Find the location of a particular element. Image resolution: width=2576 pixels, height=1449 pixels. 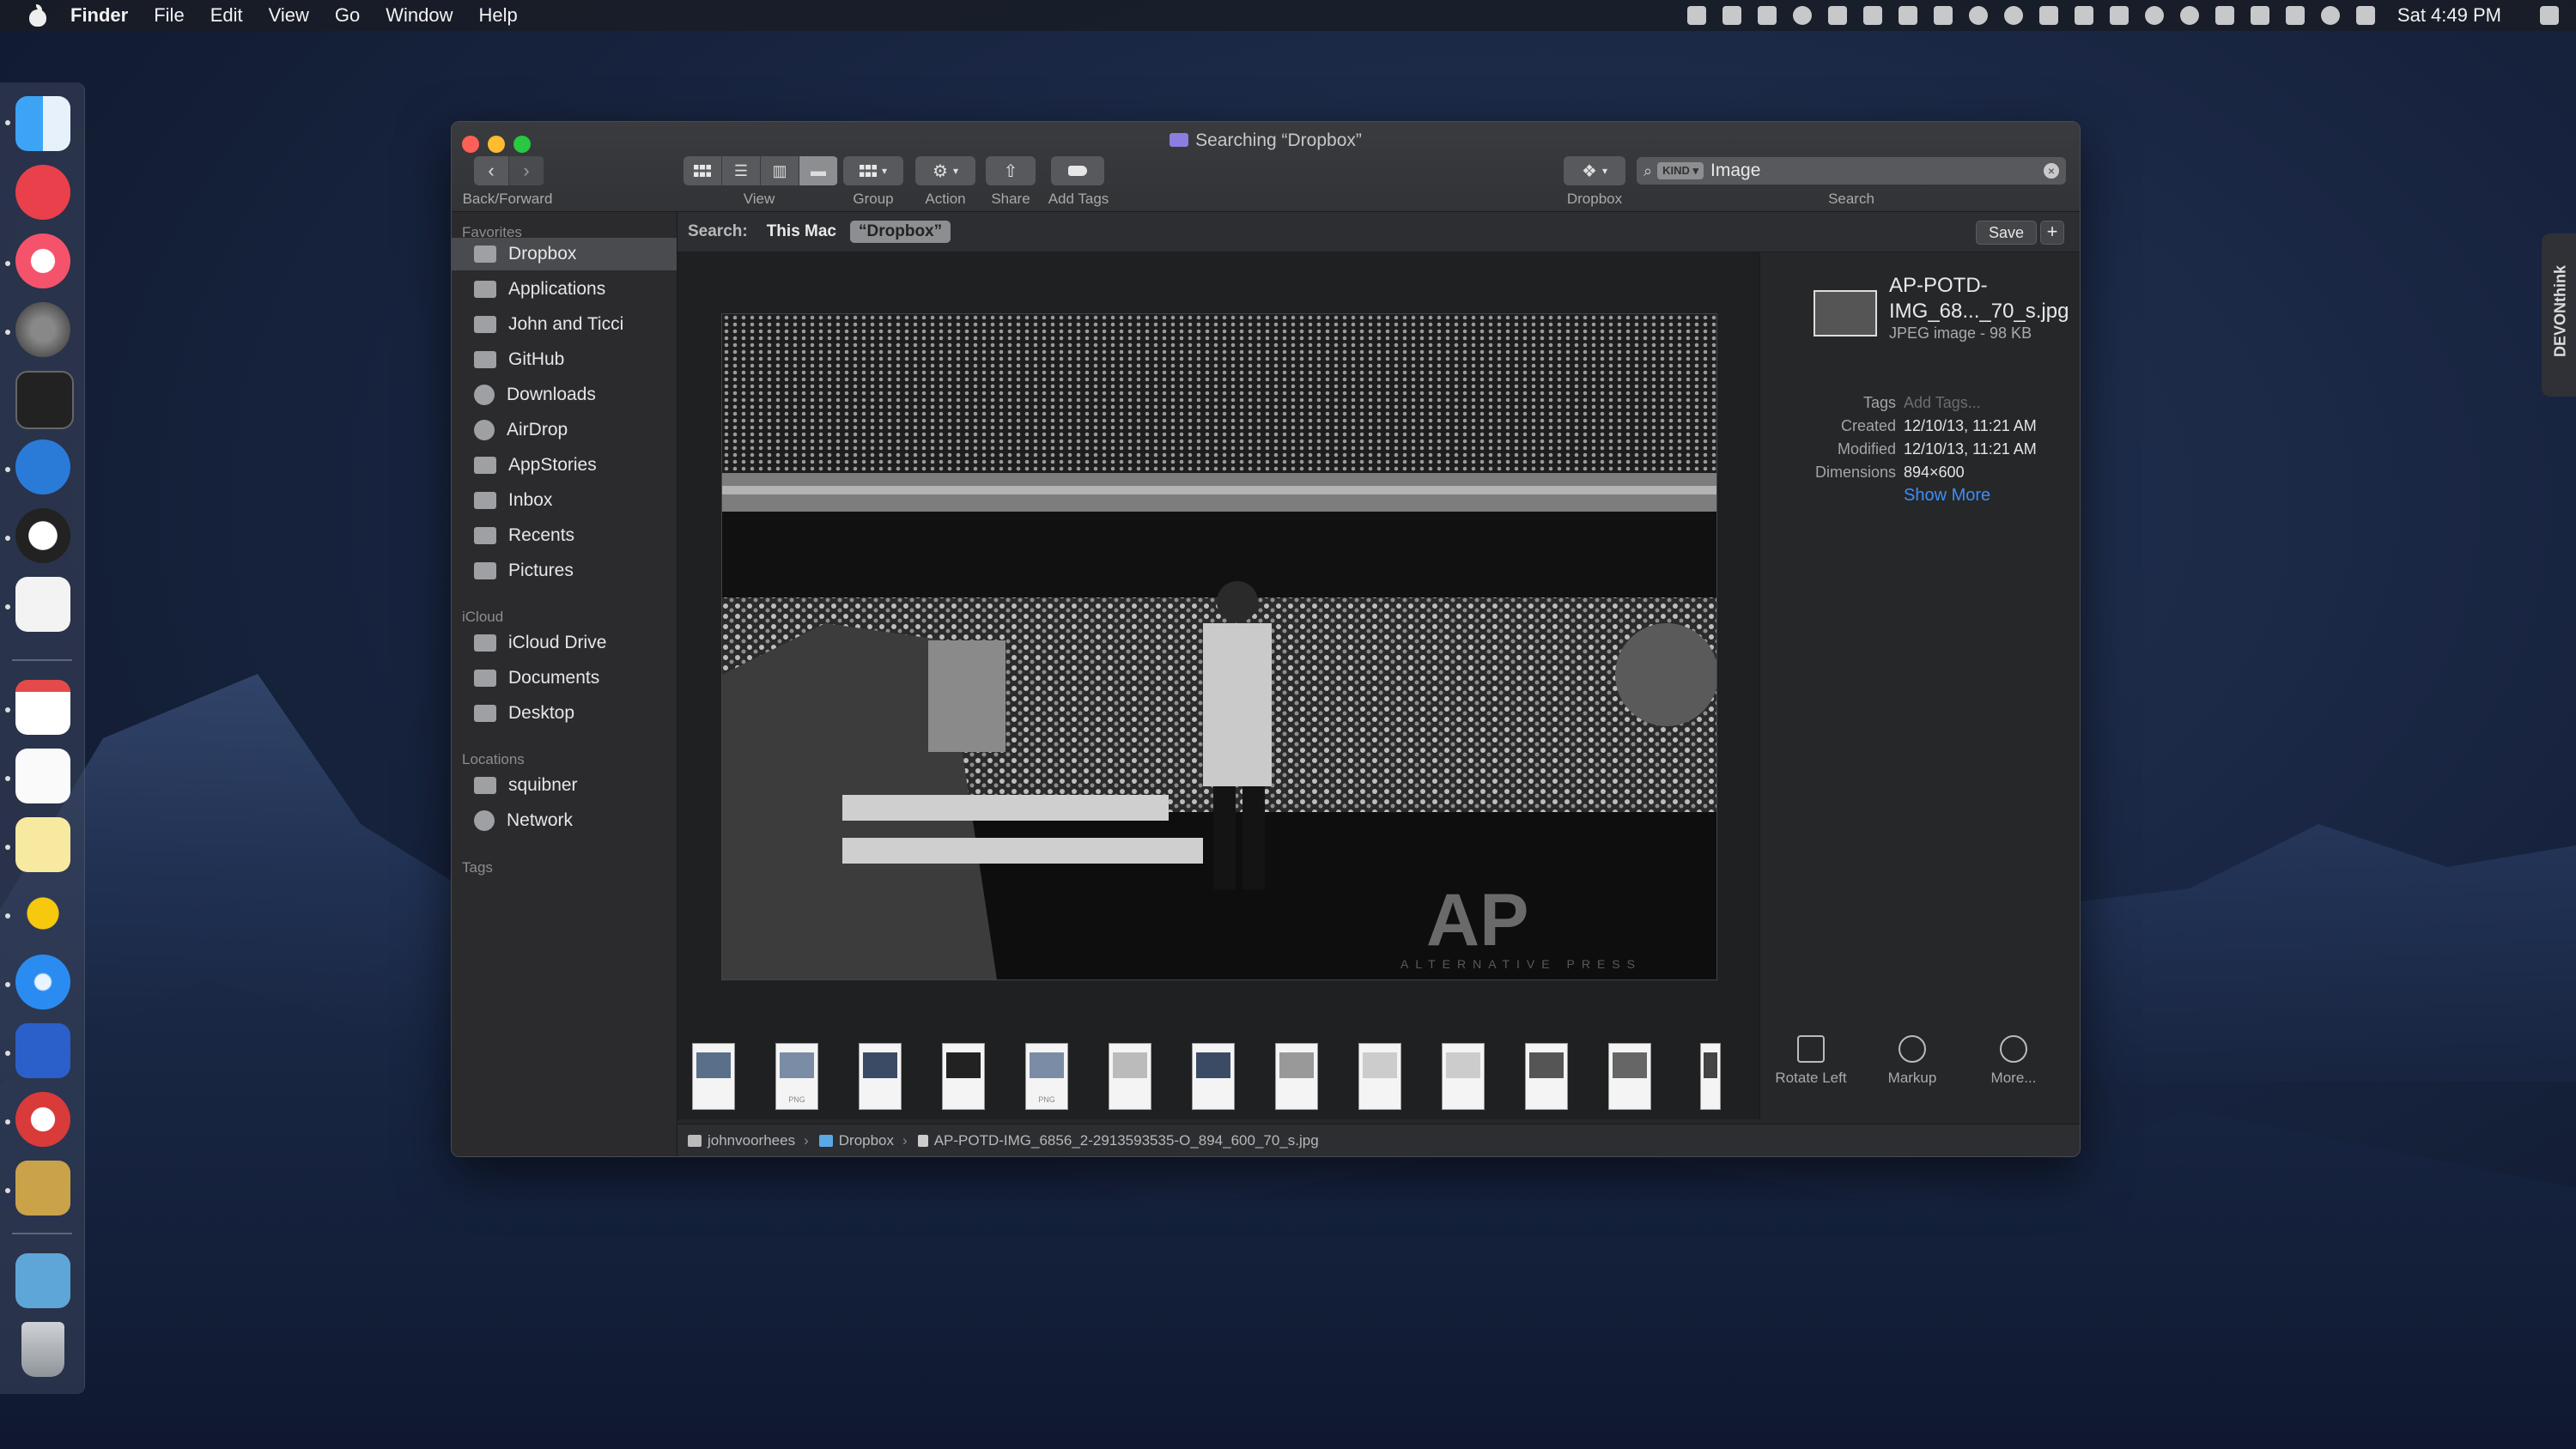

search-field: ⌕ KIND ▾ Image × is located at coordinates (1851, 171).